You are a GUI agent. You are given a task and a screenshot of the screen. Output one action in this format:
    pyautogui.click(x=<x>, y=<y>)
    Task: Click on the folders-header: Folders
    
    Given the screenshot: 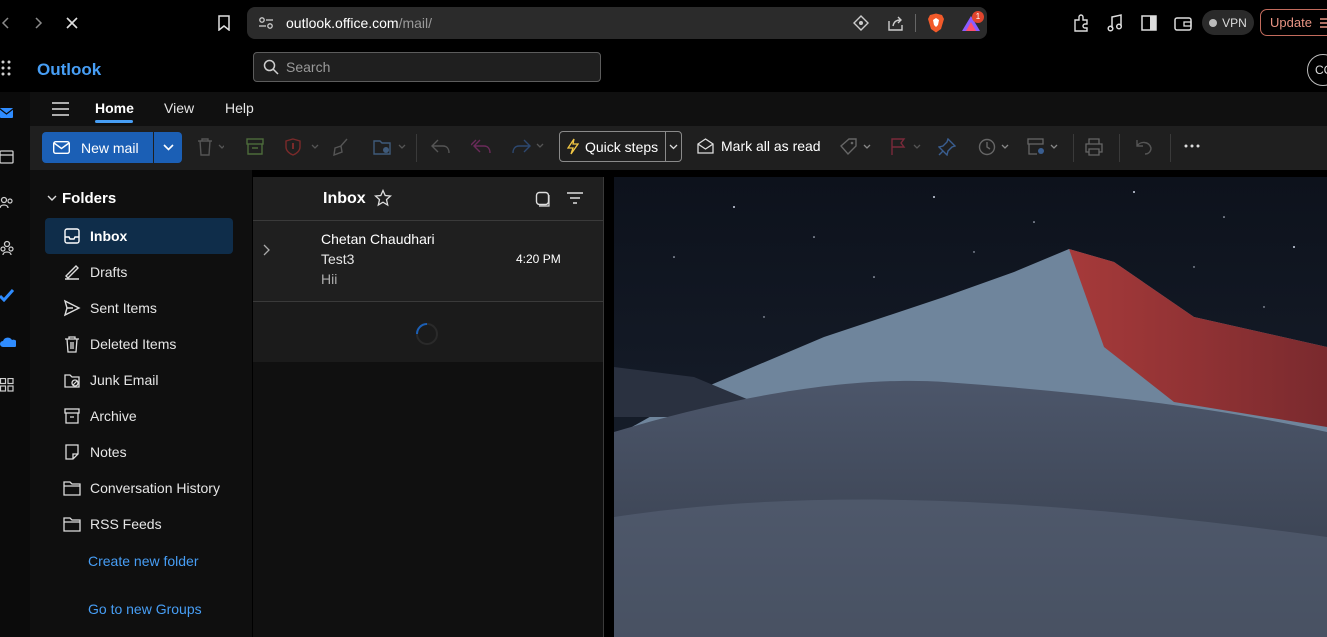 What is the action you would take?
    pyautogui.click(x=81, y=198)
    